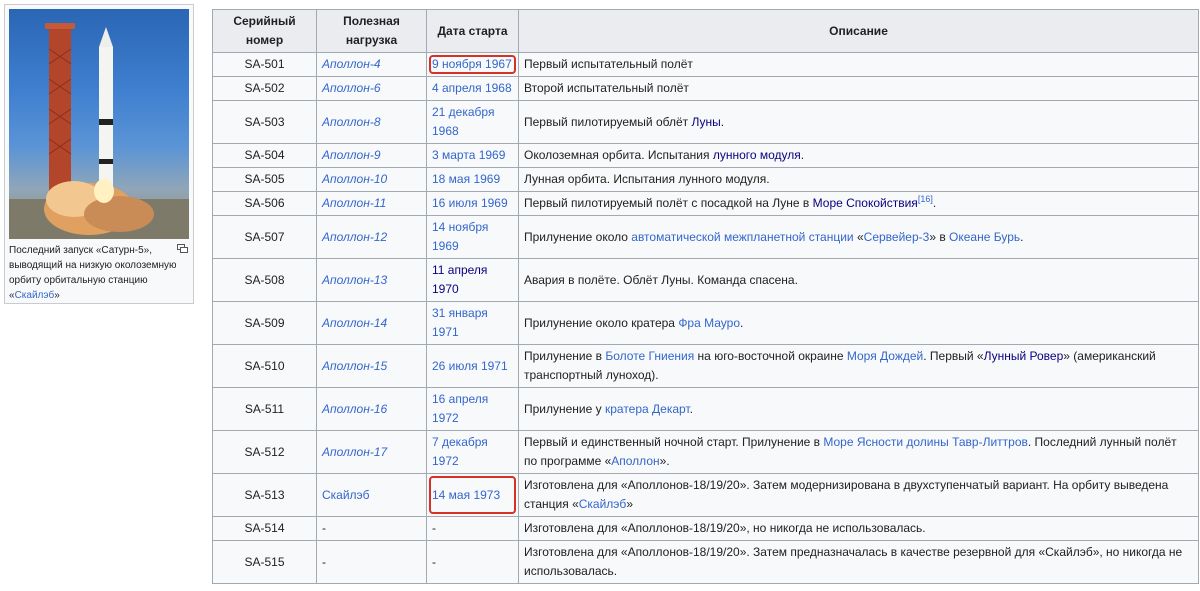 This screenshot has height=591, width=1200. Describe the element at coordinates (770, 356) in the screenshot. I see `description-text: на юго-восточной окраине` at that location.